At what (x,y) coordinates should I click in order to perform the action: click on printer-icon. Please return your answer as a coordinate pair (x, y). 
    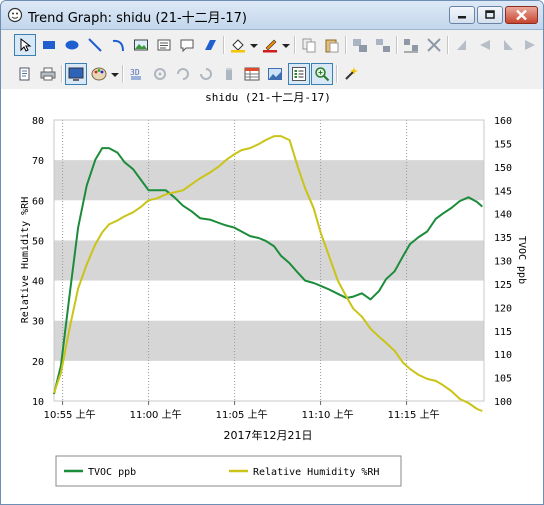
    Looking at the image, I should click on (48, 74).